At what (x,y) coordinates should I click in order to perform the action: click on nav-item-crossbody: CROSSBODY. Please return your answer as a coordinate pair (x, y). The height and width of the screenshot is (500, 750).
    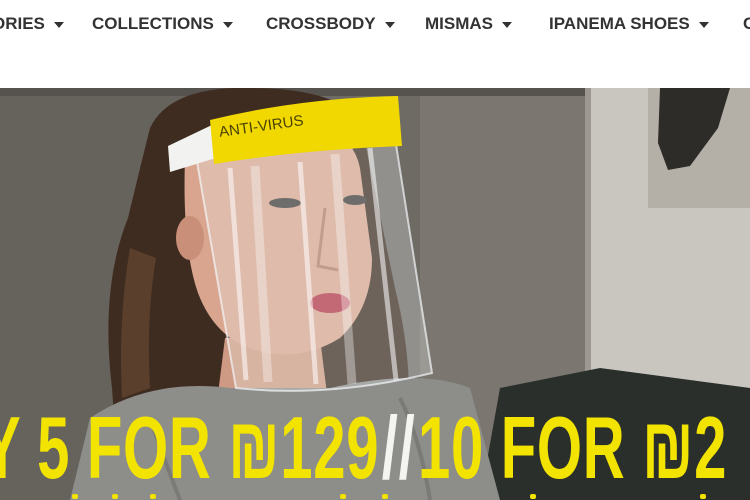
    Looking at the image, I should click on (330, 24).